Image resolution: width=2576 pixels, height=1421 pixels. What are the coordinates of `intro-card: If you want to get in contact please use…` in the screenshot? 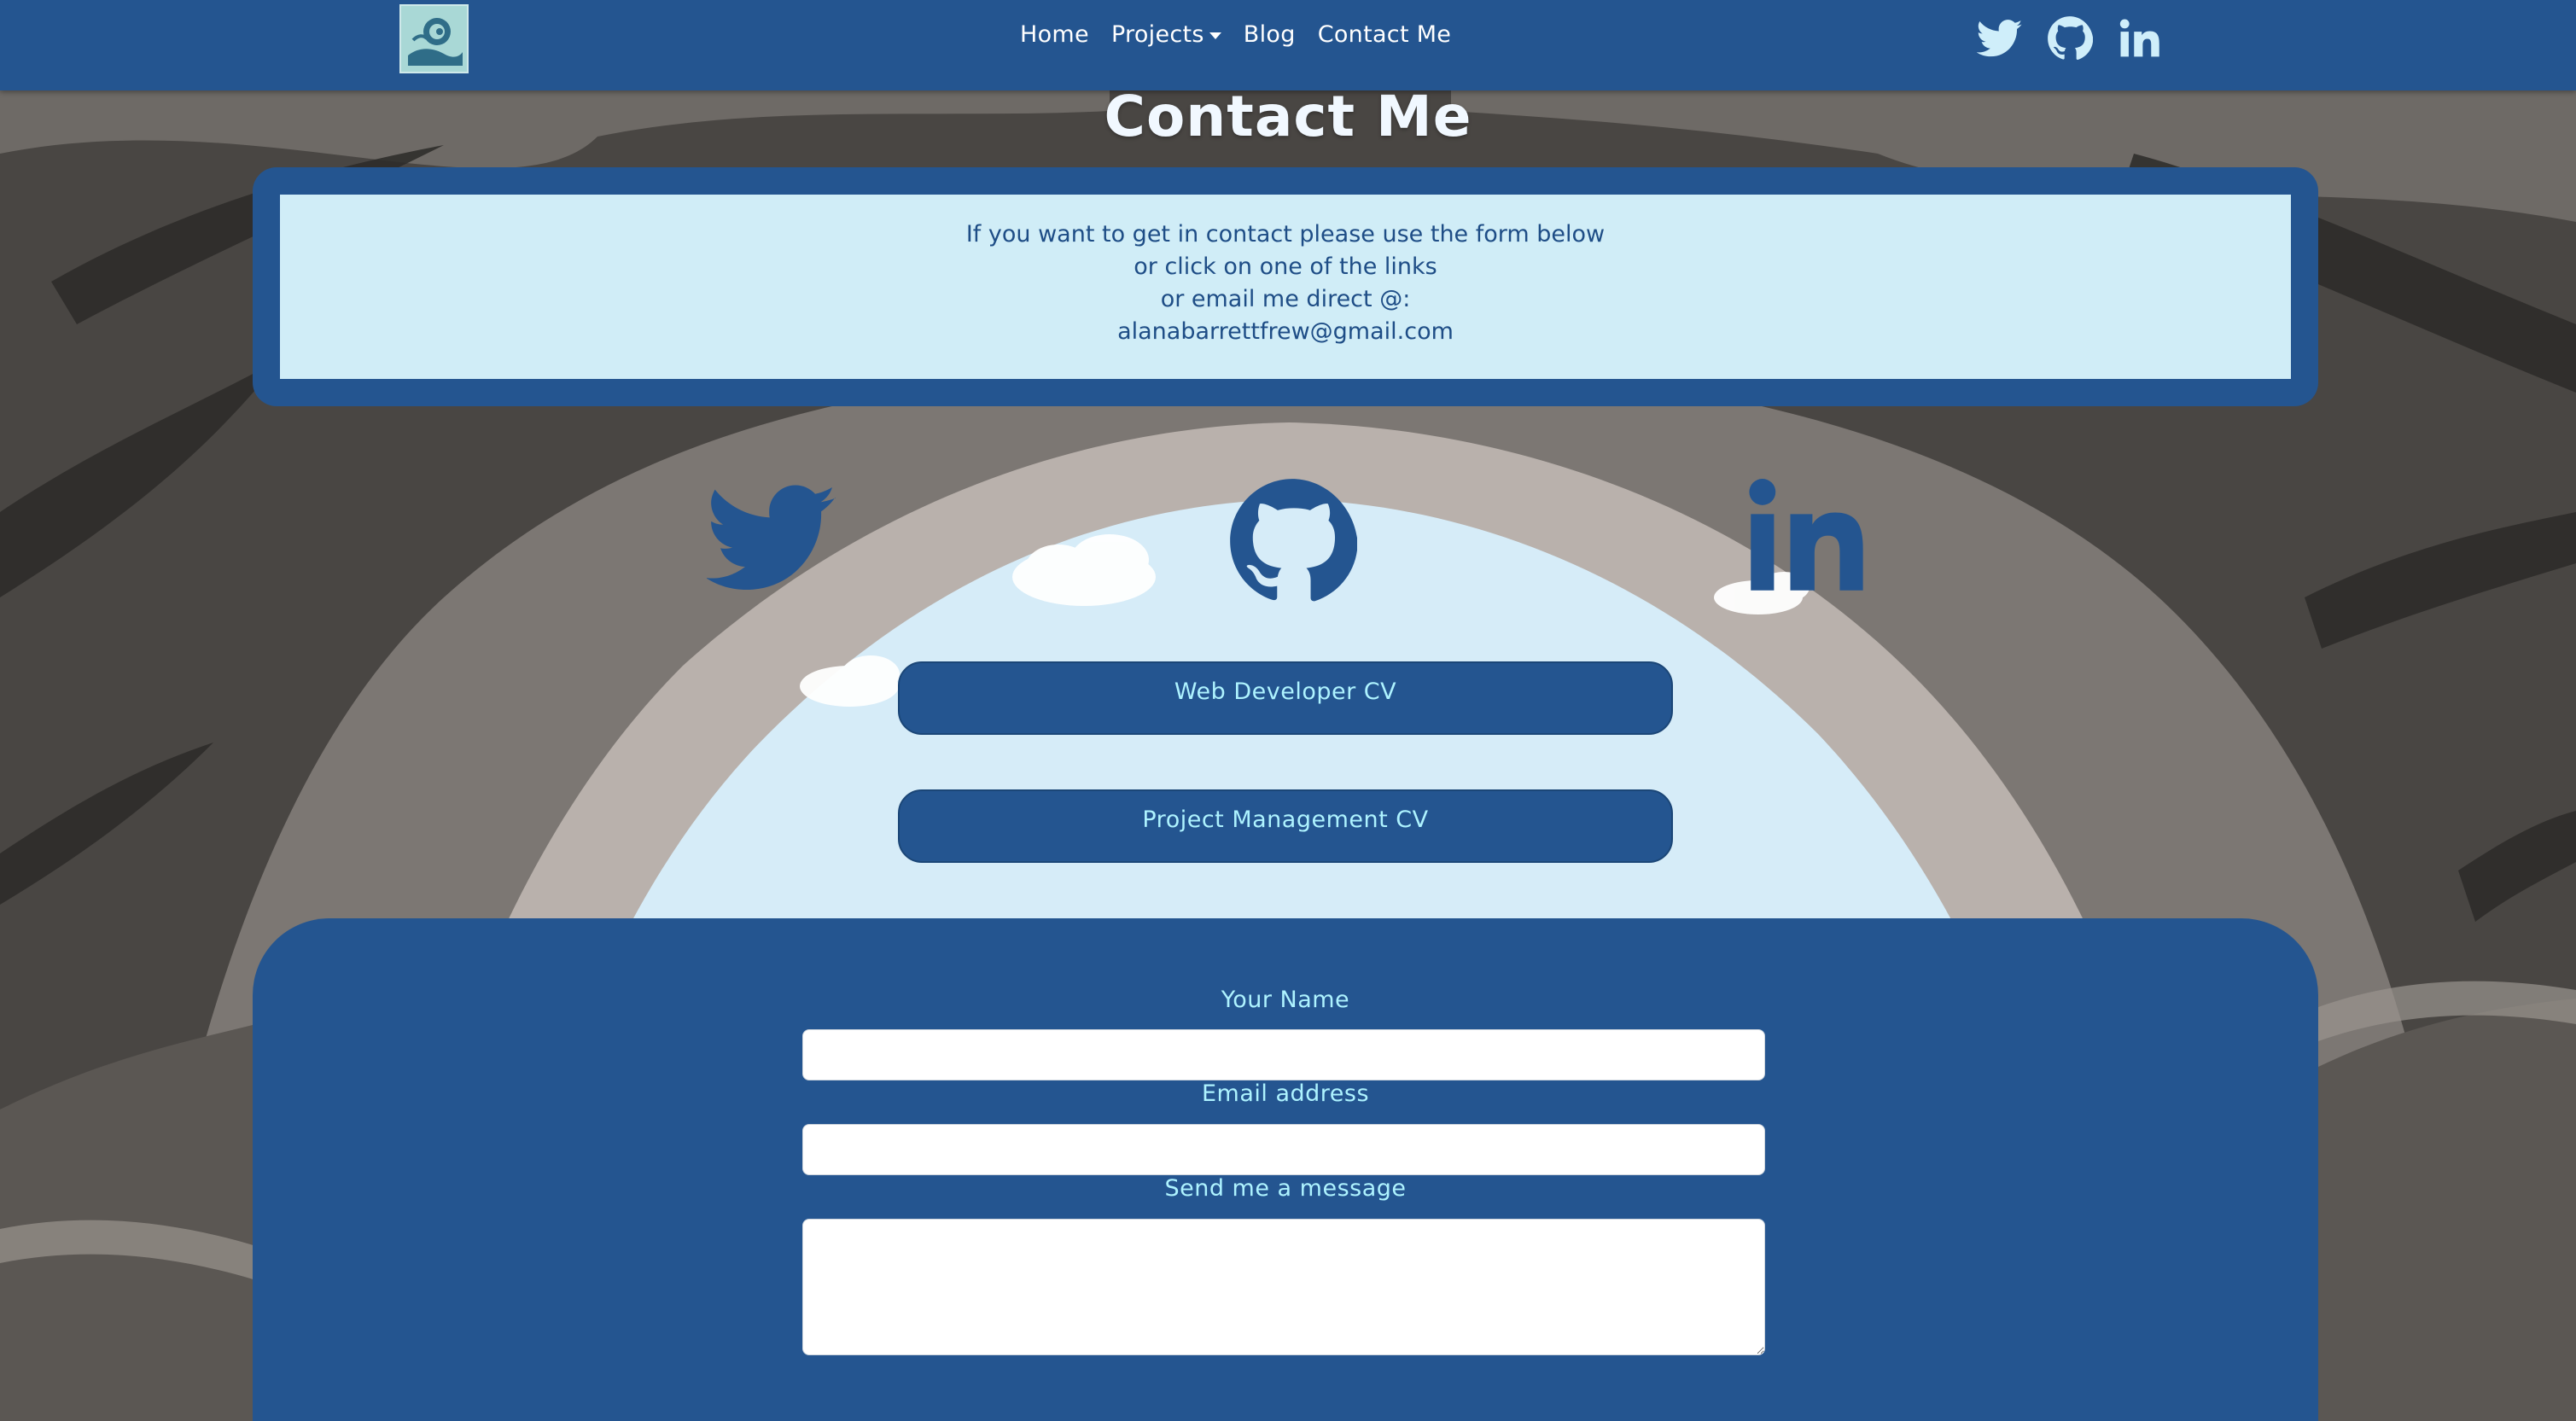 It's located at (1285, 287).